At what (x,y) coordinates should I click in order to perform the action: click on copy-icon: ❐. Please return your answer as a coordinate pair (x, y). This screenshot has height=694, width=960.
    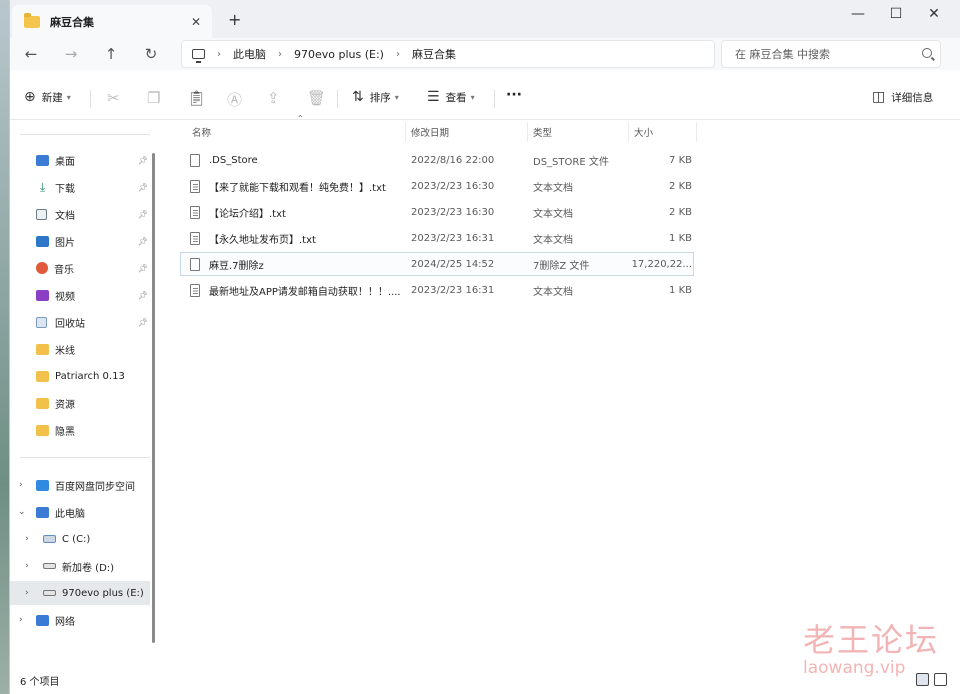
    Looking at the image, I should click on (153, 98).